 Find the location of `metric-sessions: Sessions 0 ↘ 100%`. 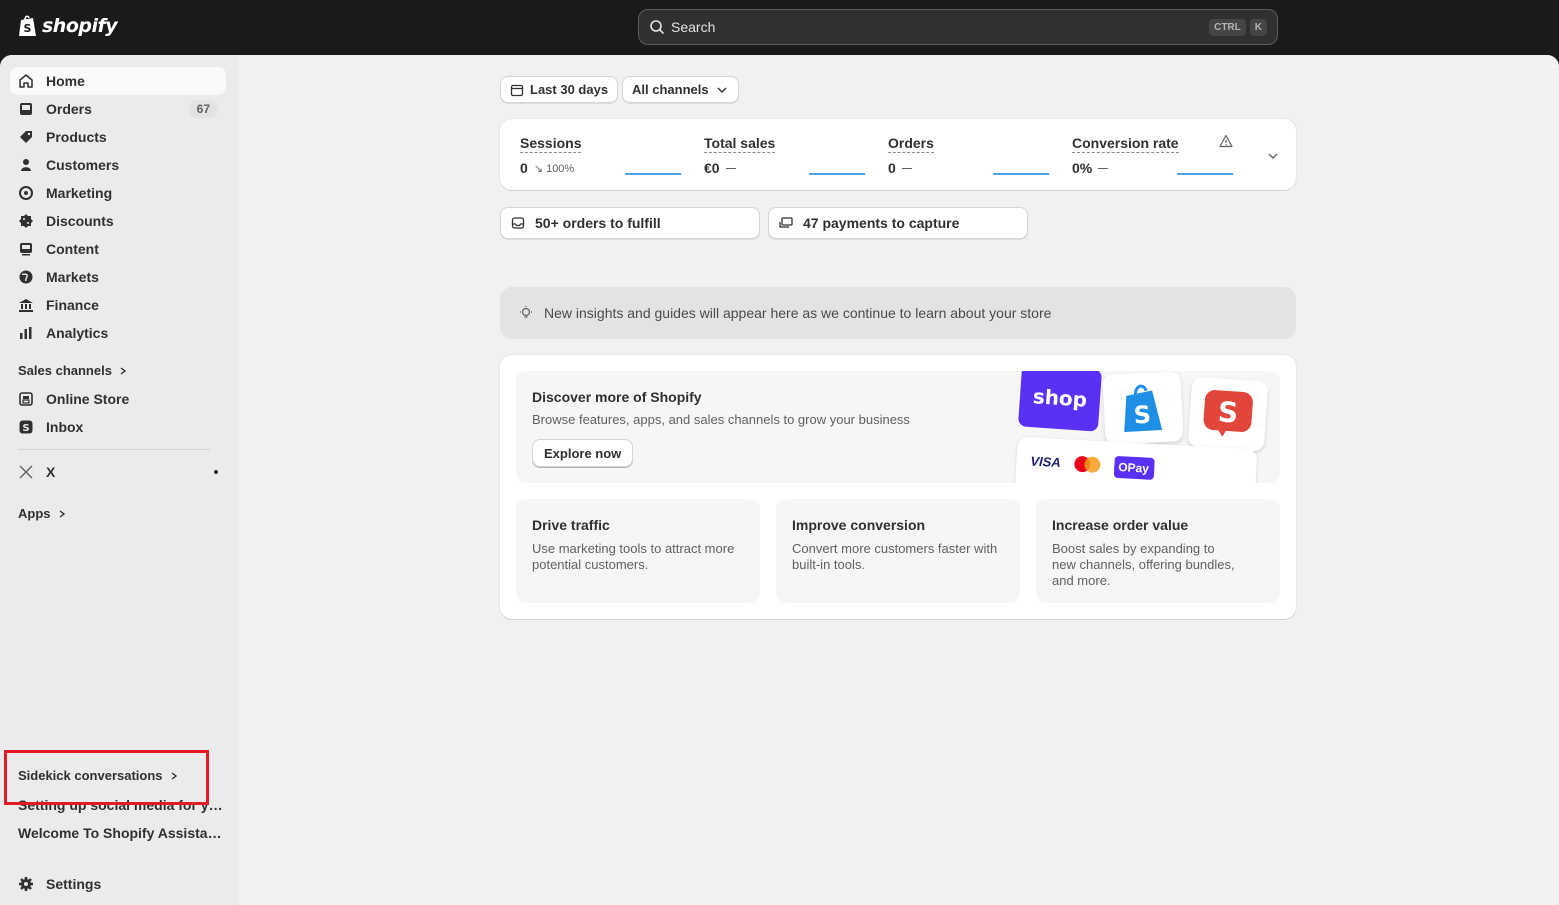

metric-sessions: Sessions 0 ↘ 100% is located at coordinates (551, 155).